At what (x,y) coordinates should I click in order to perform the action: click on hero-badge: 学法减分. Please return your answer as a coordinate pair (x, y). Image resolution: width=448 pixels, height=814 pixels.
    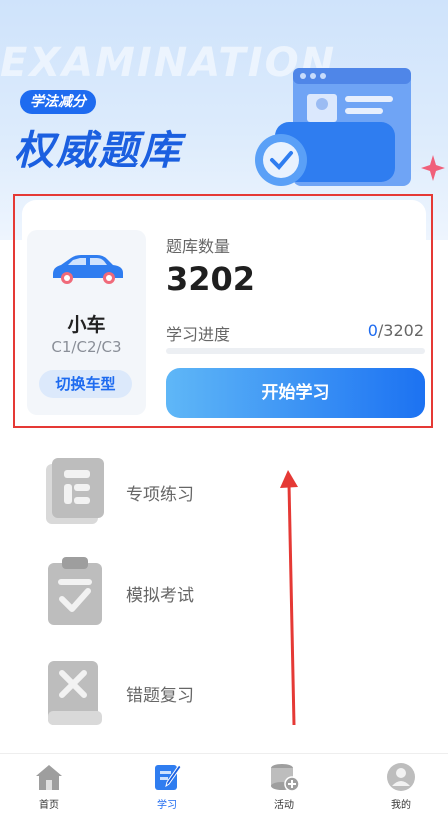
    Looking at the image, I should click on (58, 102).